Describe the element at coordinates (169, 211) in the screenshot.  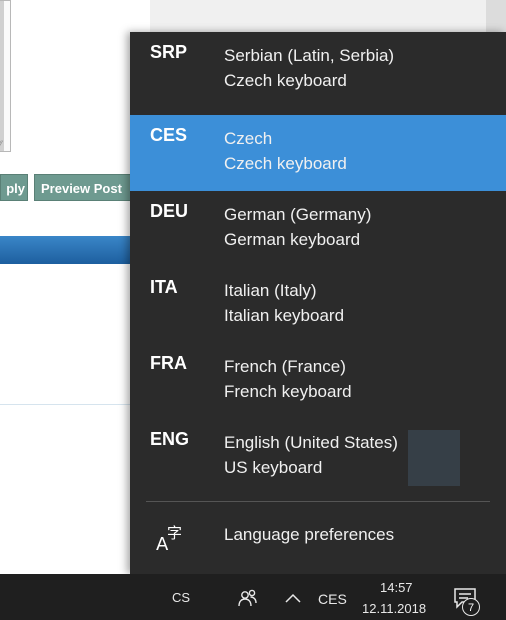
I see `language-code: DEU` at that location.